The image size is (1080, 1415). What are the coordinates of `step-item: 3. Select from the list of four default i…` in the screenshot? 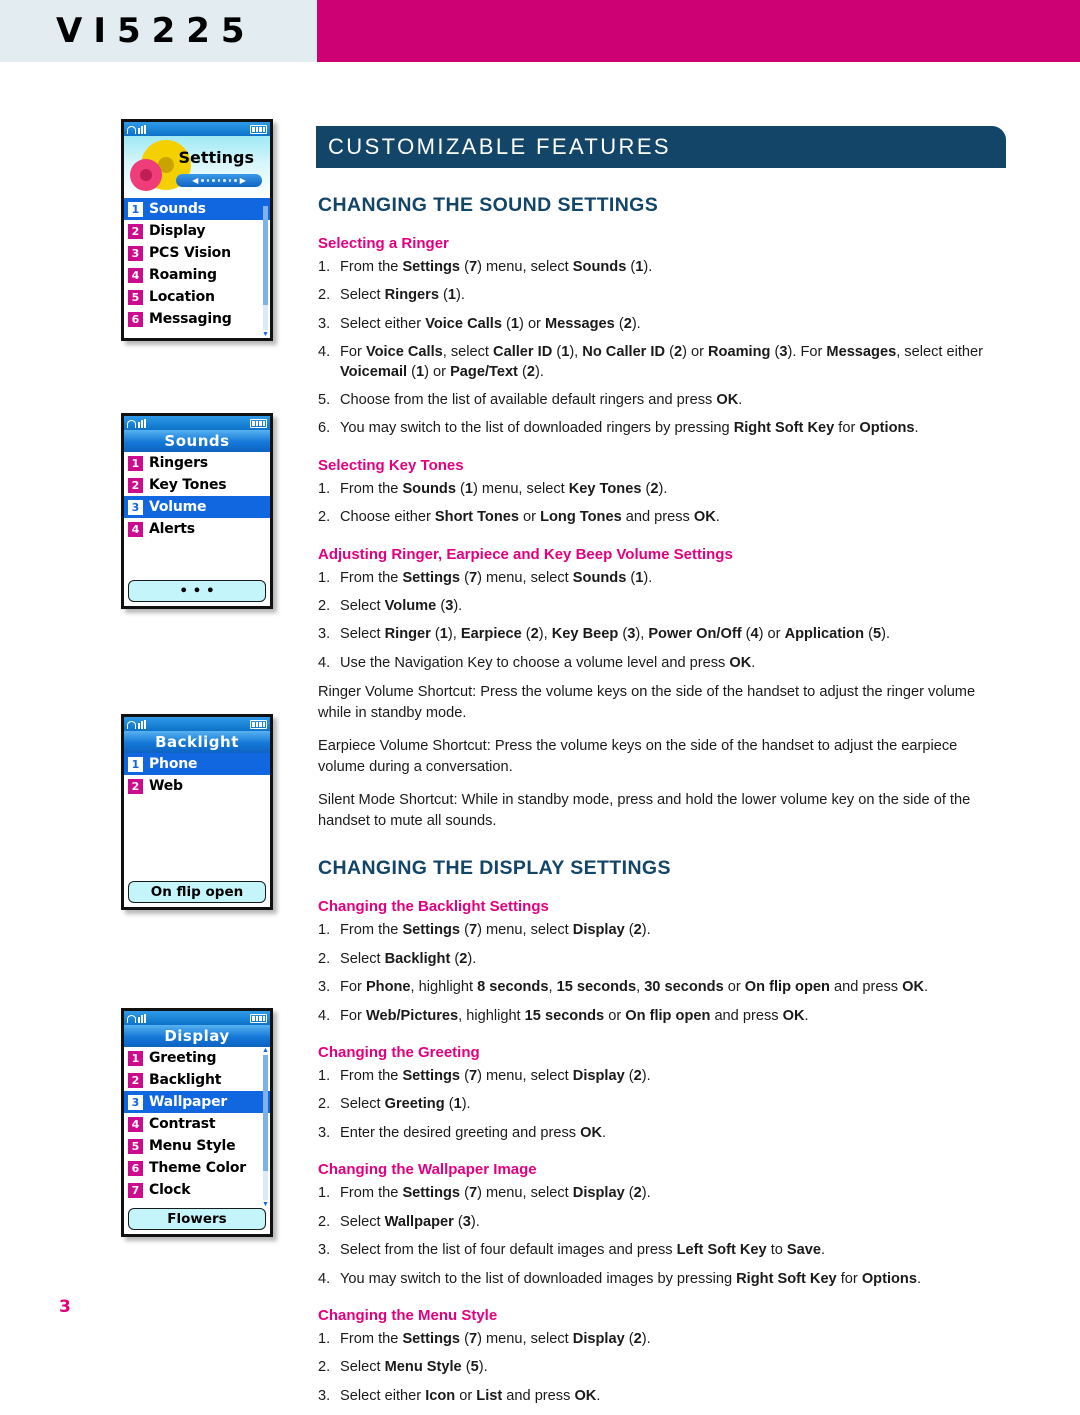 It's located at (662, 1250).